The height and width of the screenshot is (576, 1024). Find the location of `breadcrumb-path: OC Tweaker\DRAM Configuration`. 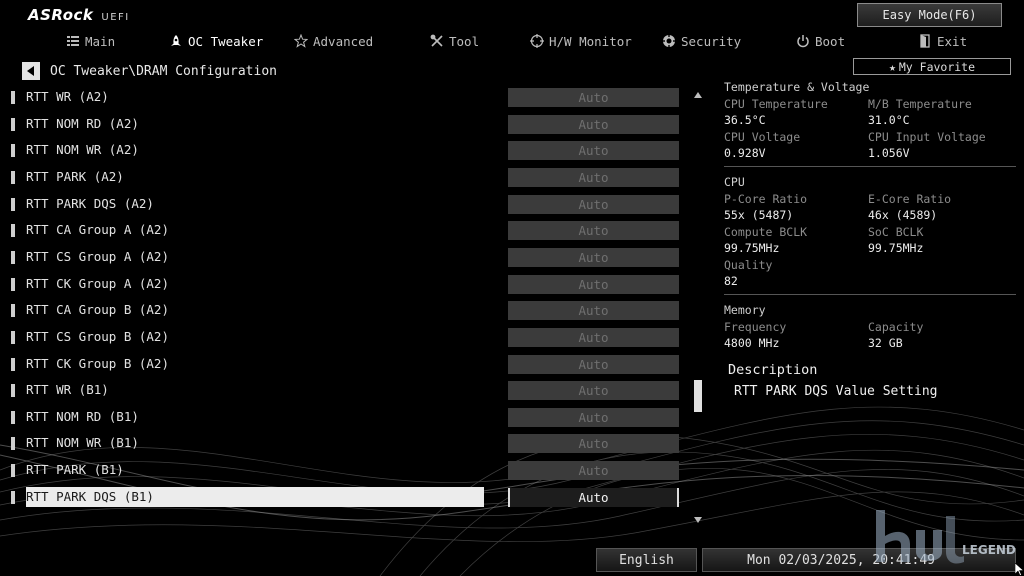

breadcrumb-path: OC Tweaker\DRAM Configuration is located at coordinates (163, 71).